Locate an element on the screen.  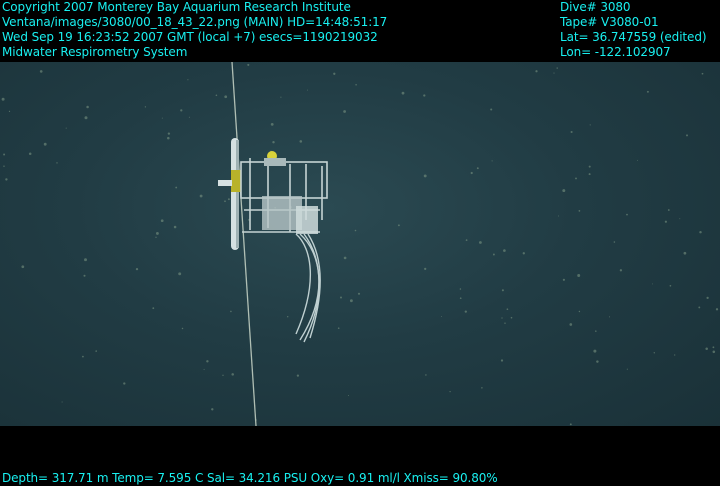
respirometry-instrument is located at coordinates (273, 240).